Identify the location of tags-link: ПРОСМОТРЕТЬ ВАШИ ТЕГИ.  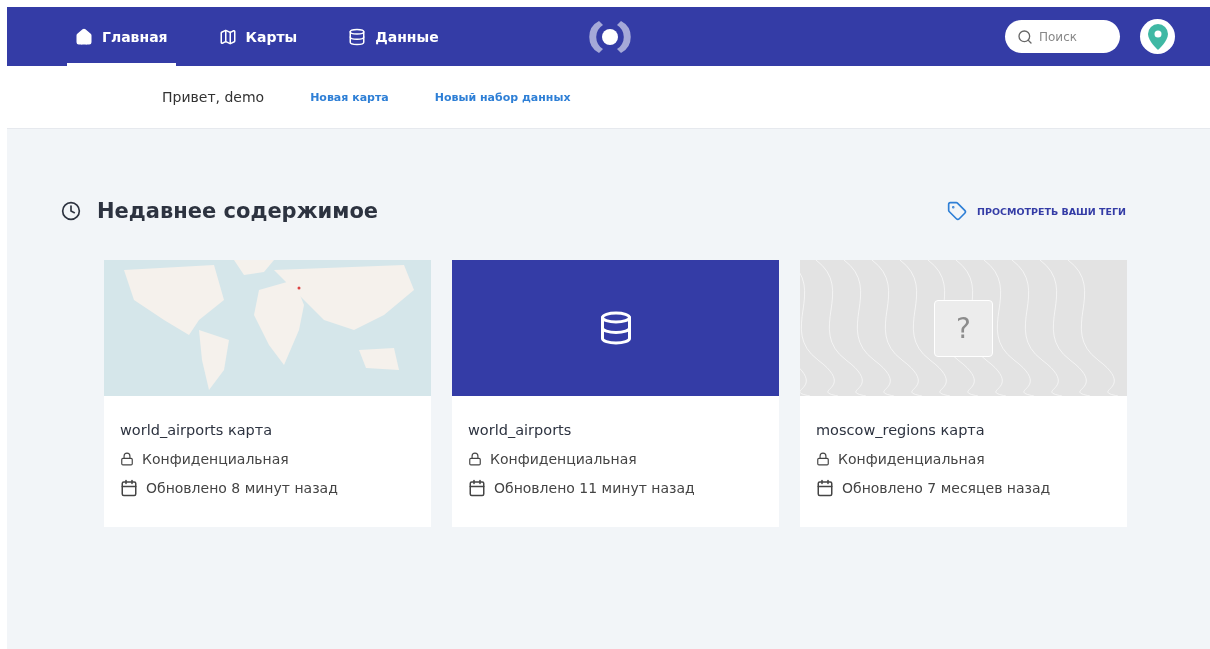
(1036, 211).